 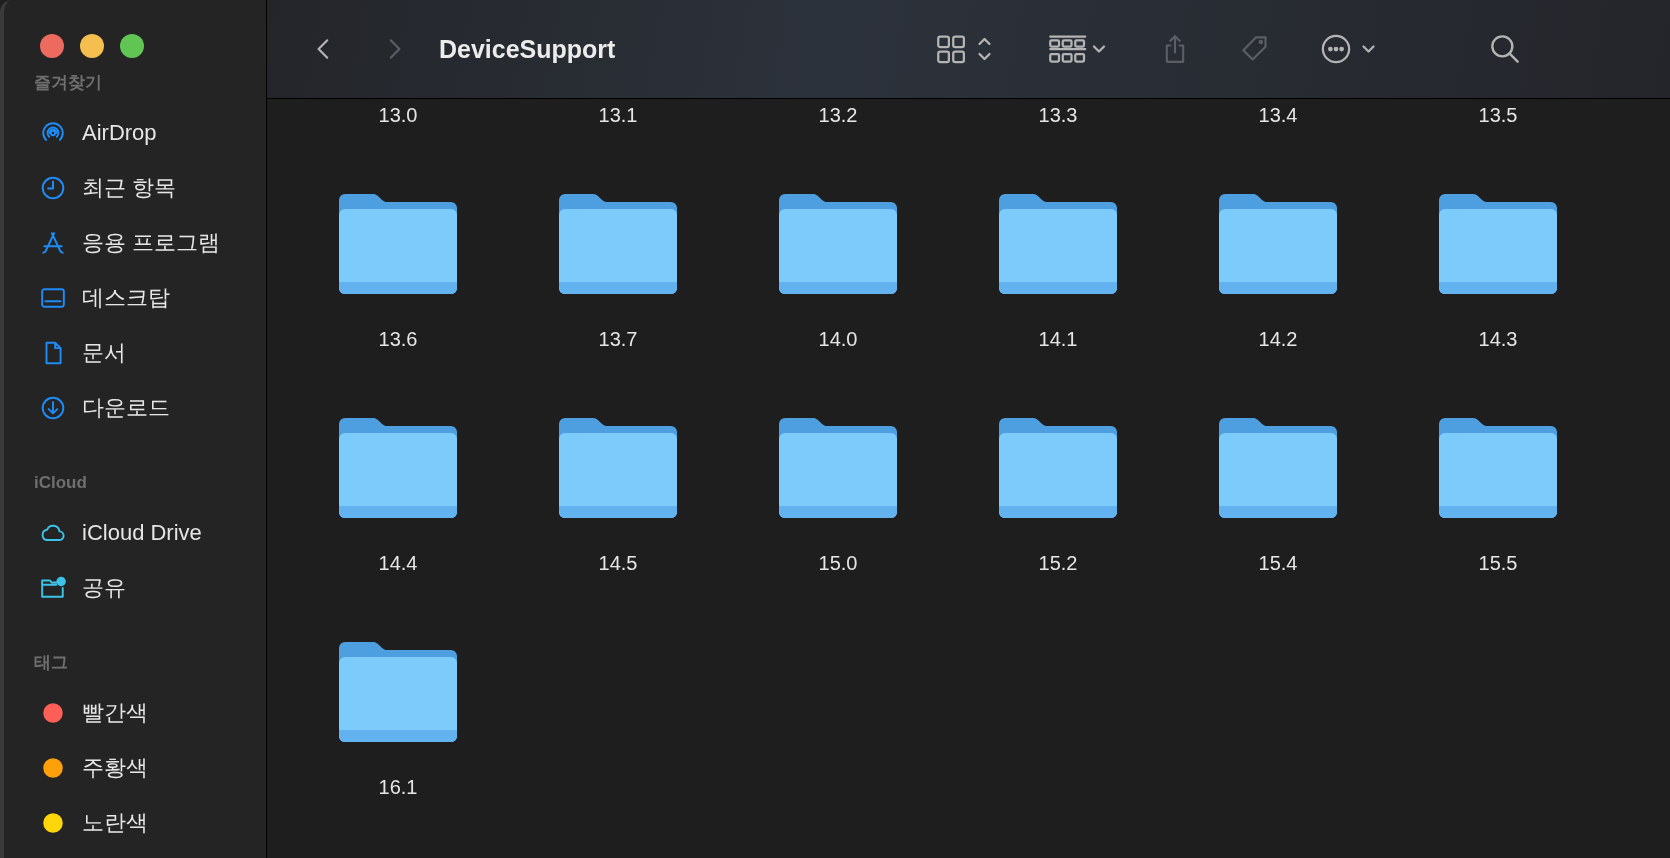 What do you see at coordinates (51, 663) in the screenshot?
I see `sidebar-section-title: 태그` at bounding box center [51, 663].